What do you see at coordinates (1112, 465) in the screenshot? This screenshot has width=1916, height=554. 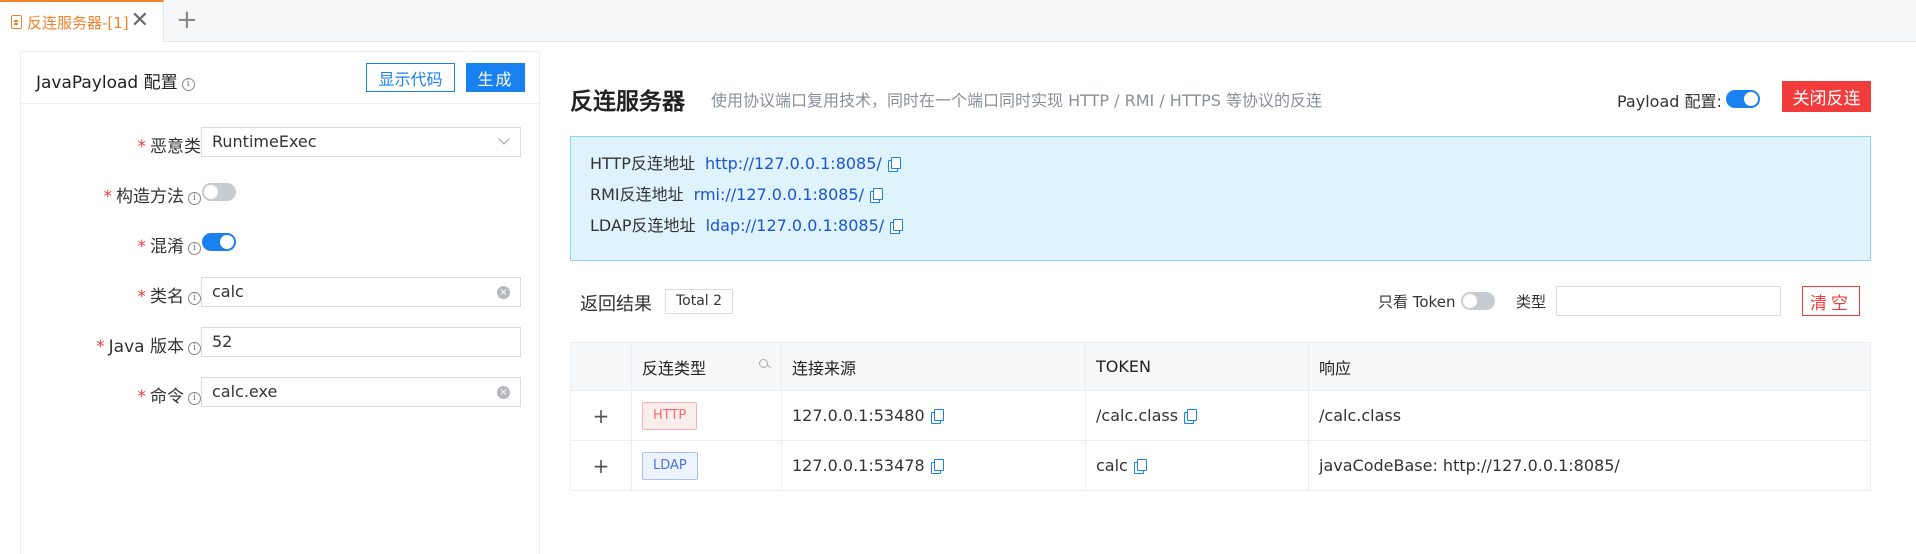 I see `token-value: calc` at bounding box center [1112, 465].